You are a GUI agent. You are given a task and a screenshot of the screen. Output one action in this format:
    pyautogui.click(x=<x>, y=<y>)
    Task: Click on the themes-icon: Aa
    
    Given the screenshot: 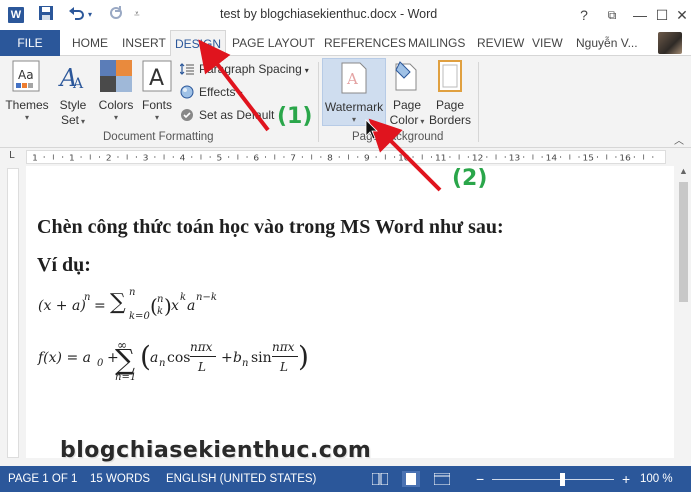 What is the action you would take?
    pyautogui.click(x=27, y=78)
    